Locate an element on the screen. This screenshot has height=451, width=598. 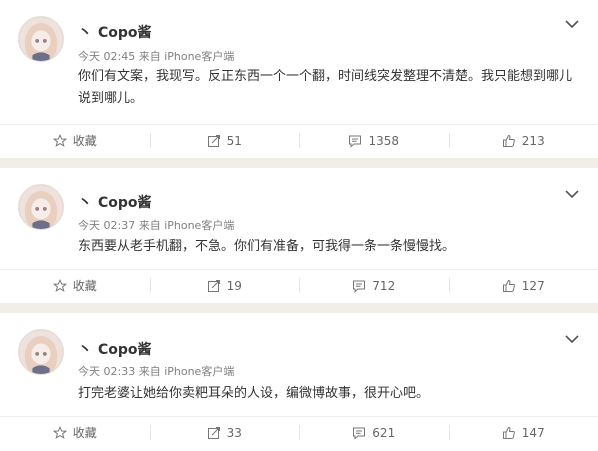
repost-count: 33 is located at coordinates (234, 432).